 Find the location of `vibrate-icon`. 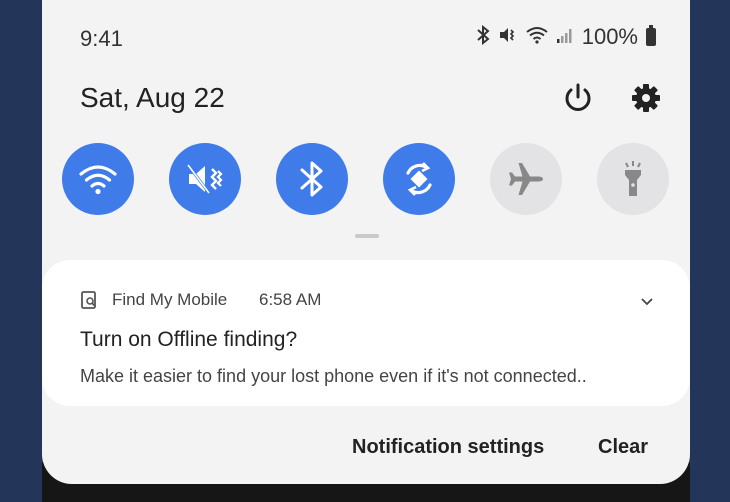

vibrate-icon is located at coordinates (204, 179).